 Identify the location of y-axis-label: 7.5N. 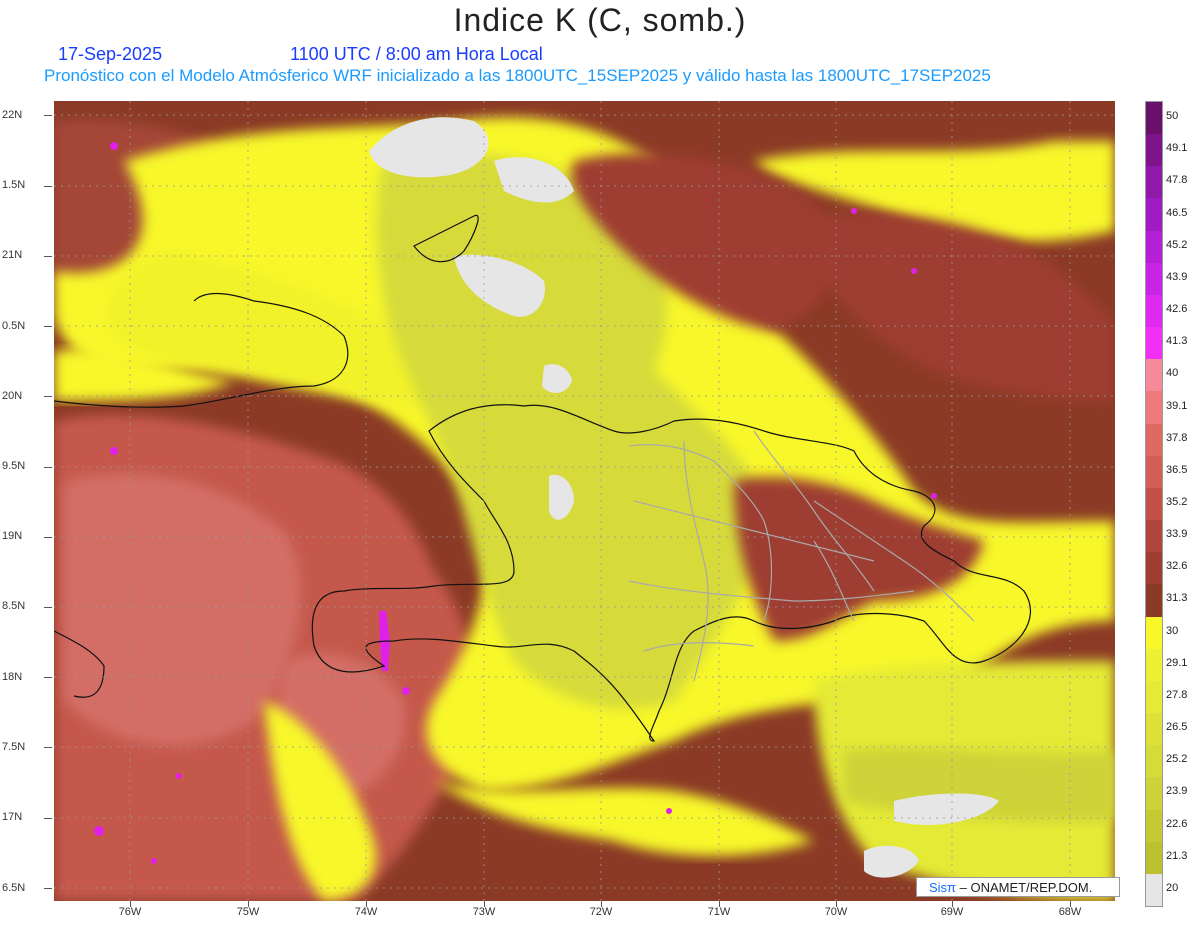
(14, 747).